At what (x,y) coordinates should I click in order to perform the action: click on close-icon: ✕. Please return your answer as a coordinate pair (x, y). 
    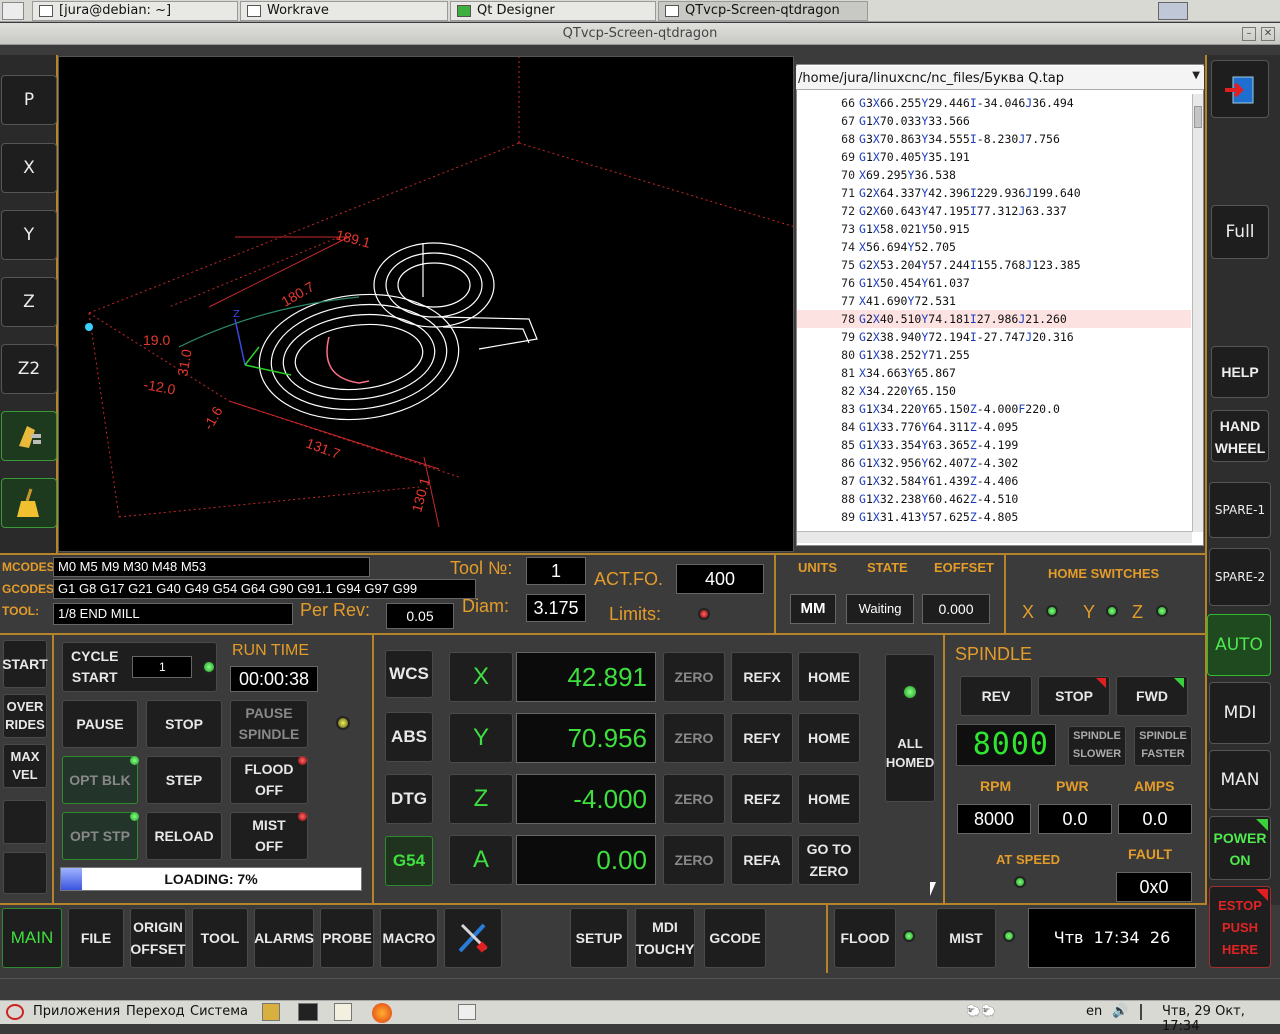
    Looking at the image, I should click on (1268, 34).